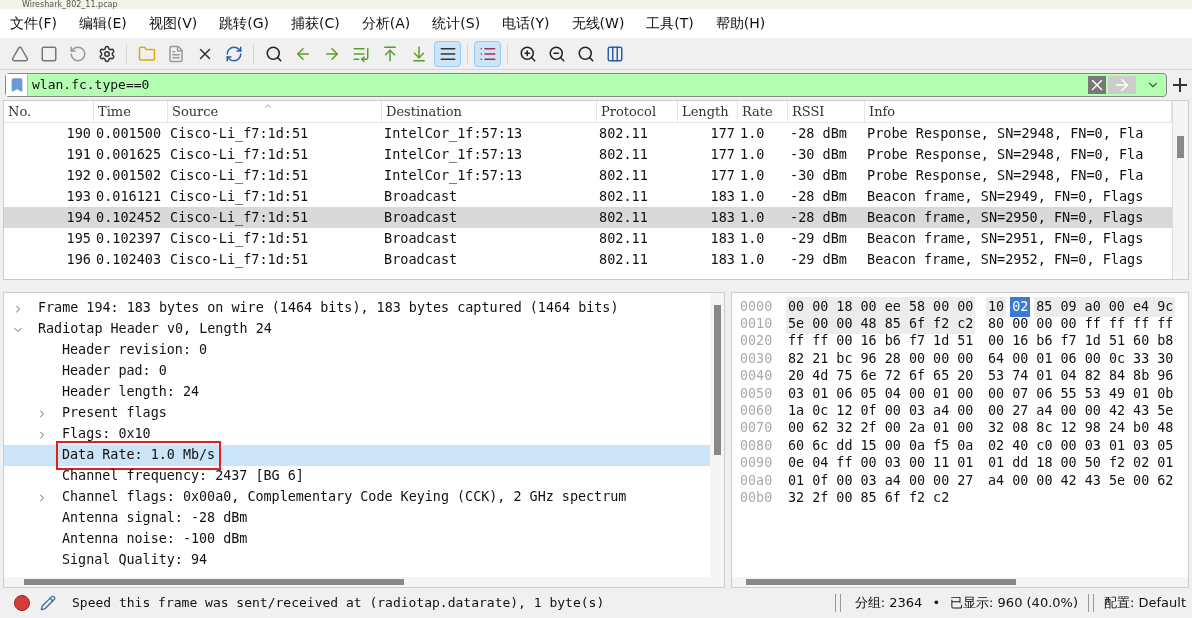 The image size is (1192, 618). Describe the element at coordinates (49, 111) in the screenshot. I see `column-header: No.` at that location.